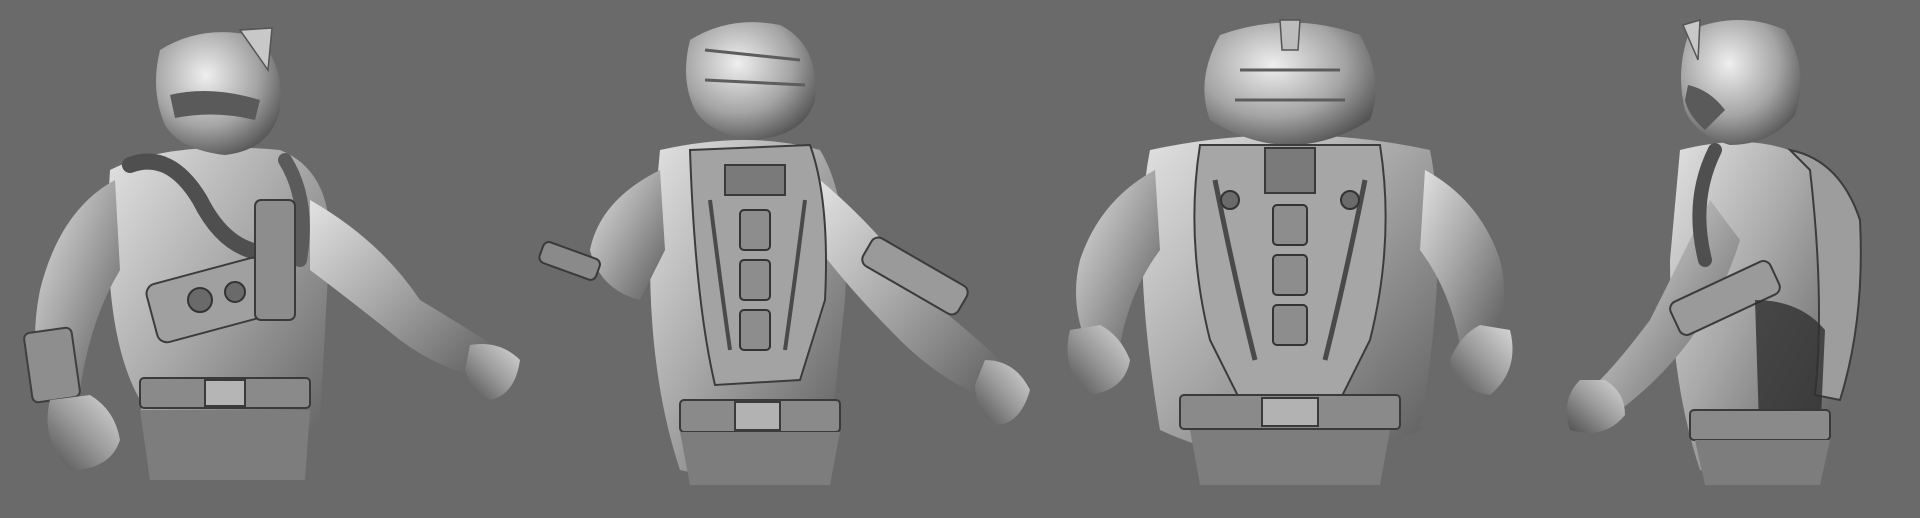 The height and width of the screenshot is (518, 1920). Describe the element at coordinates (275, 260) in the screenshot. I see `side-pack-shape` at that location.